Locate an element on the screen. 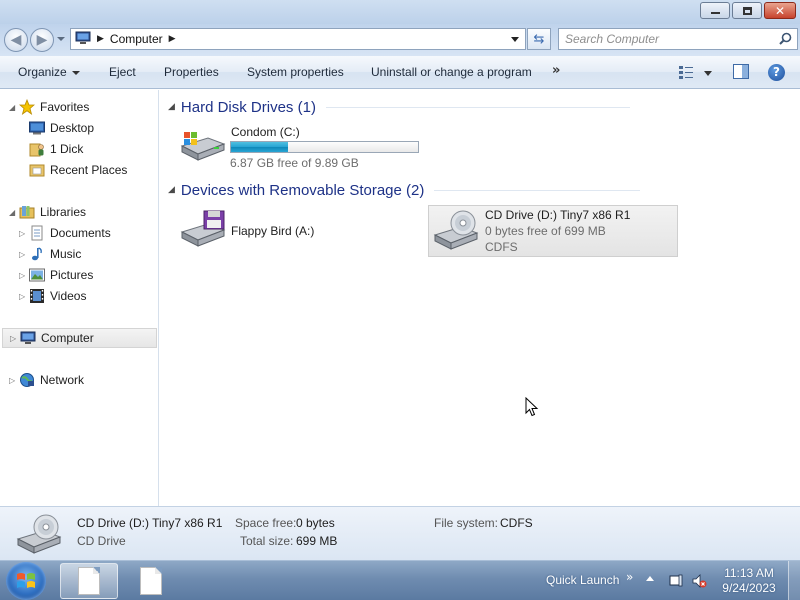  drive-name: Condom (C:) is located at coordinates (265, 132).